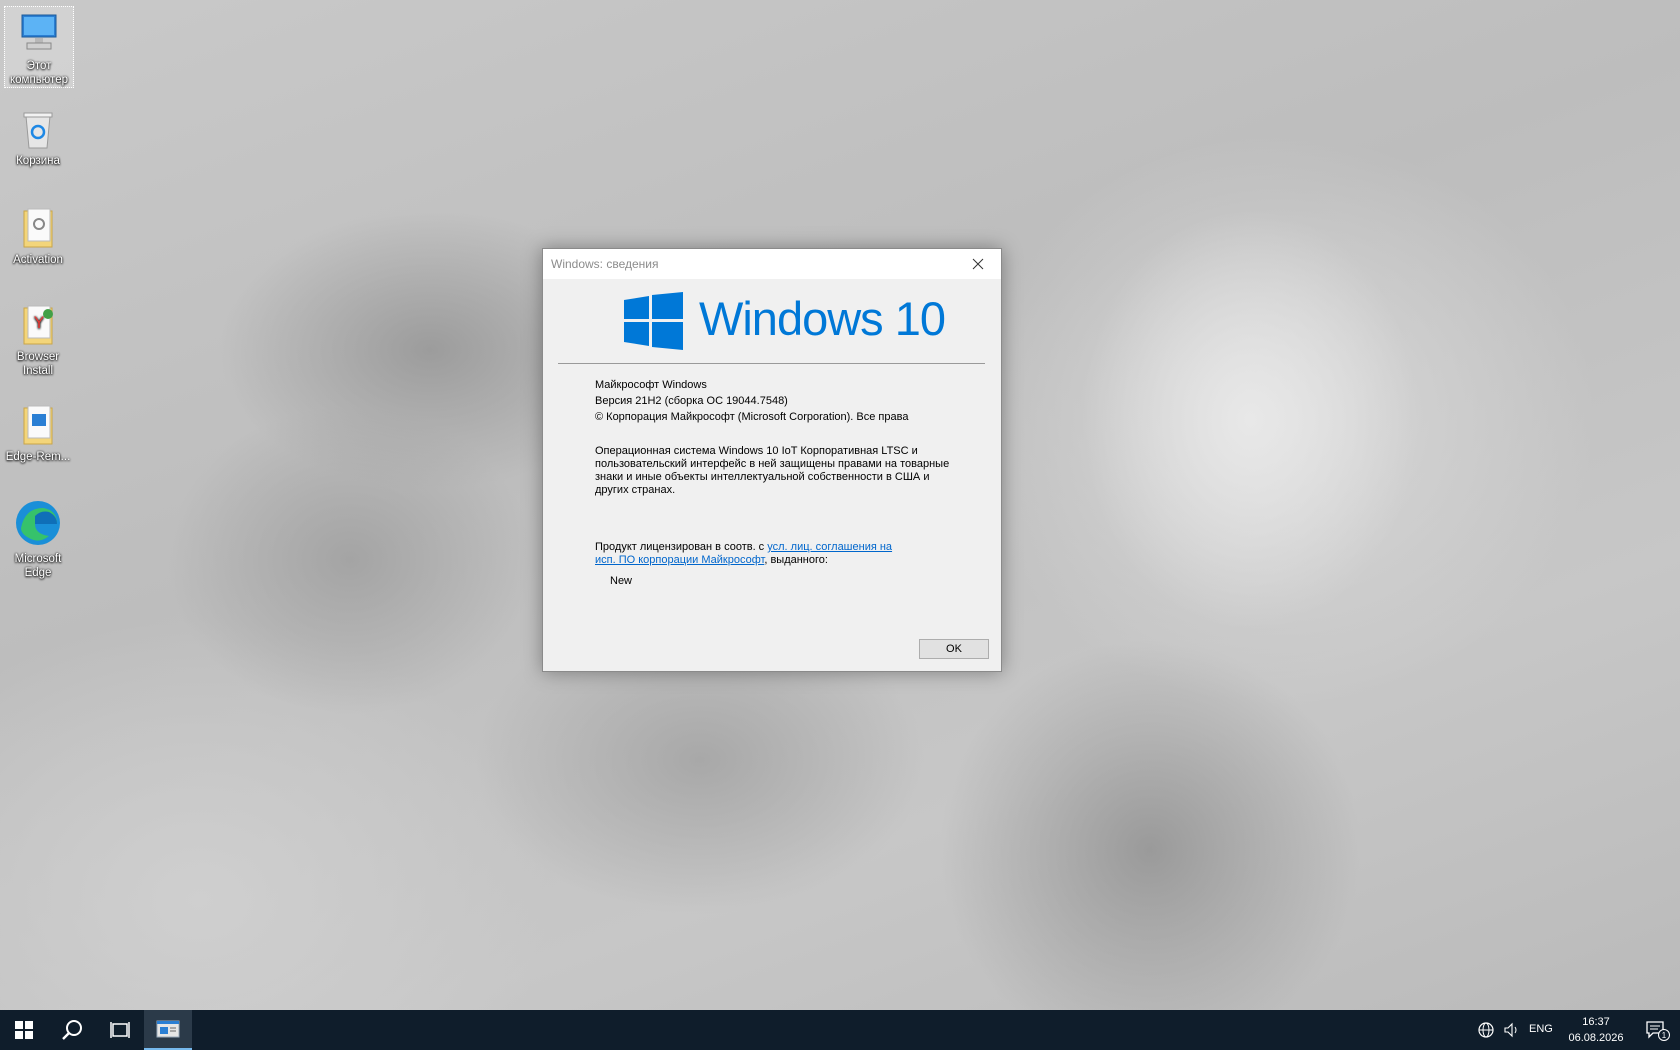 The image size is (1680, 1050). I want to click on desktop-icon-browser-install: Y Browser Install, so click(38, 339).